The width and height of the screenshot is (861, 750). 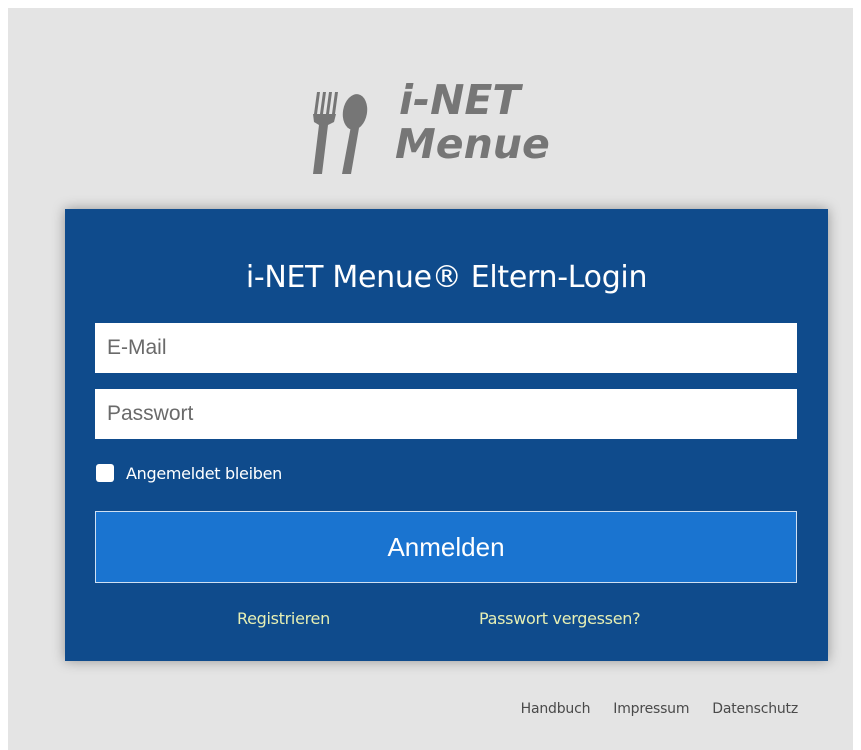 I want to click on app-logo: i-NET Menue, so click(x=441, y=133).